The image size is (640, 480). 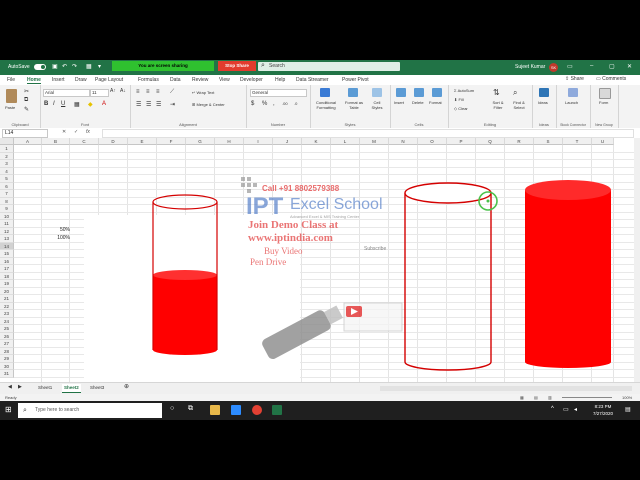 What do you see at coordinates (7, 374) in the screenshot?
I see `row-header-31: 31` at bounding box center [7, 374].